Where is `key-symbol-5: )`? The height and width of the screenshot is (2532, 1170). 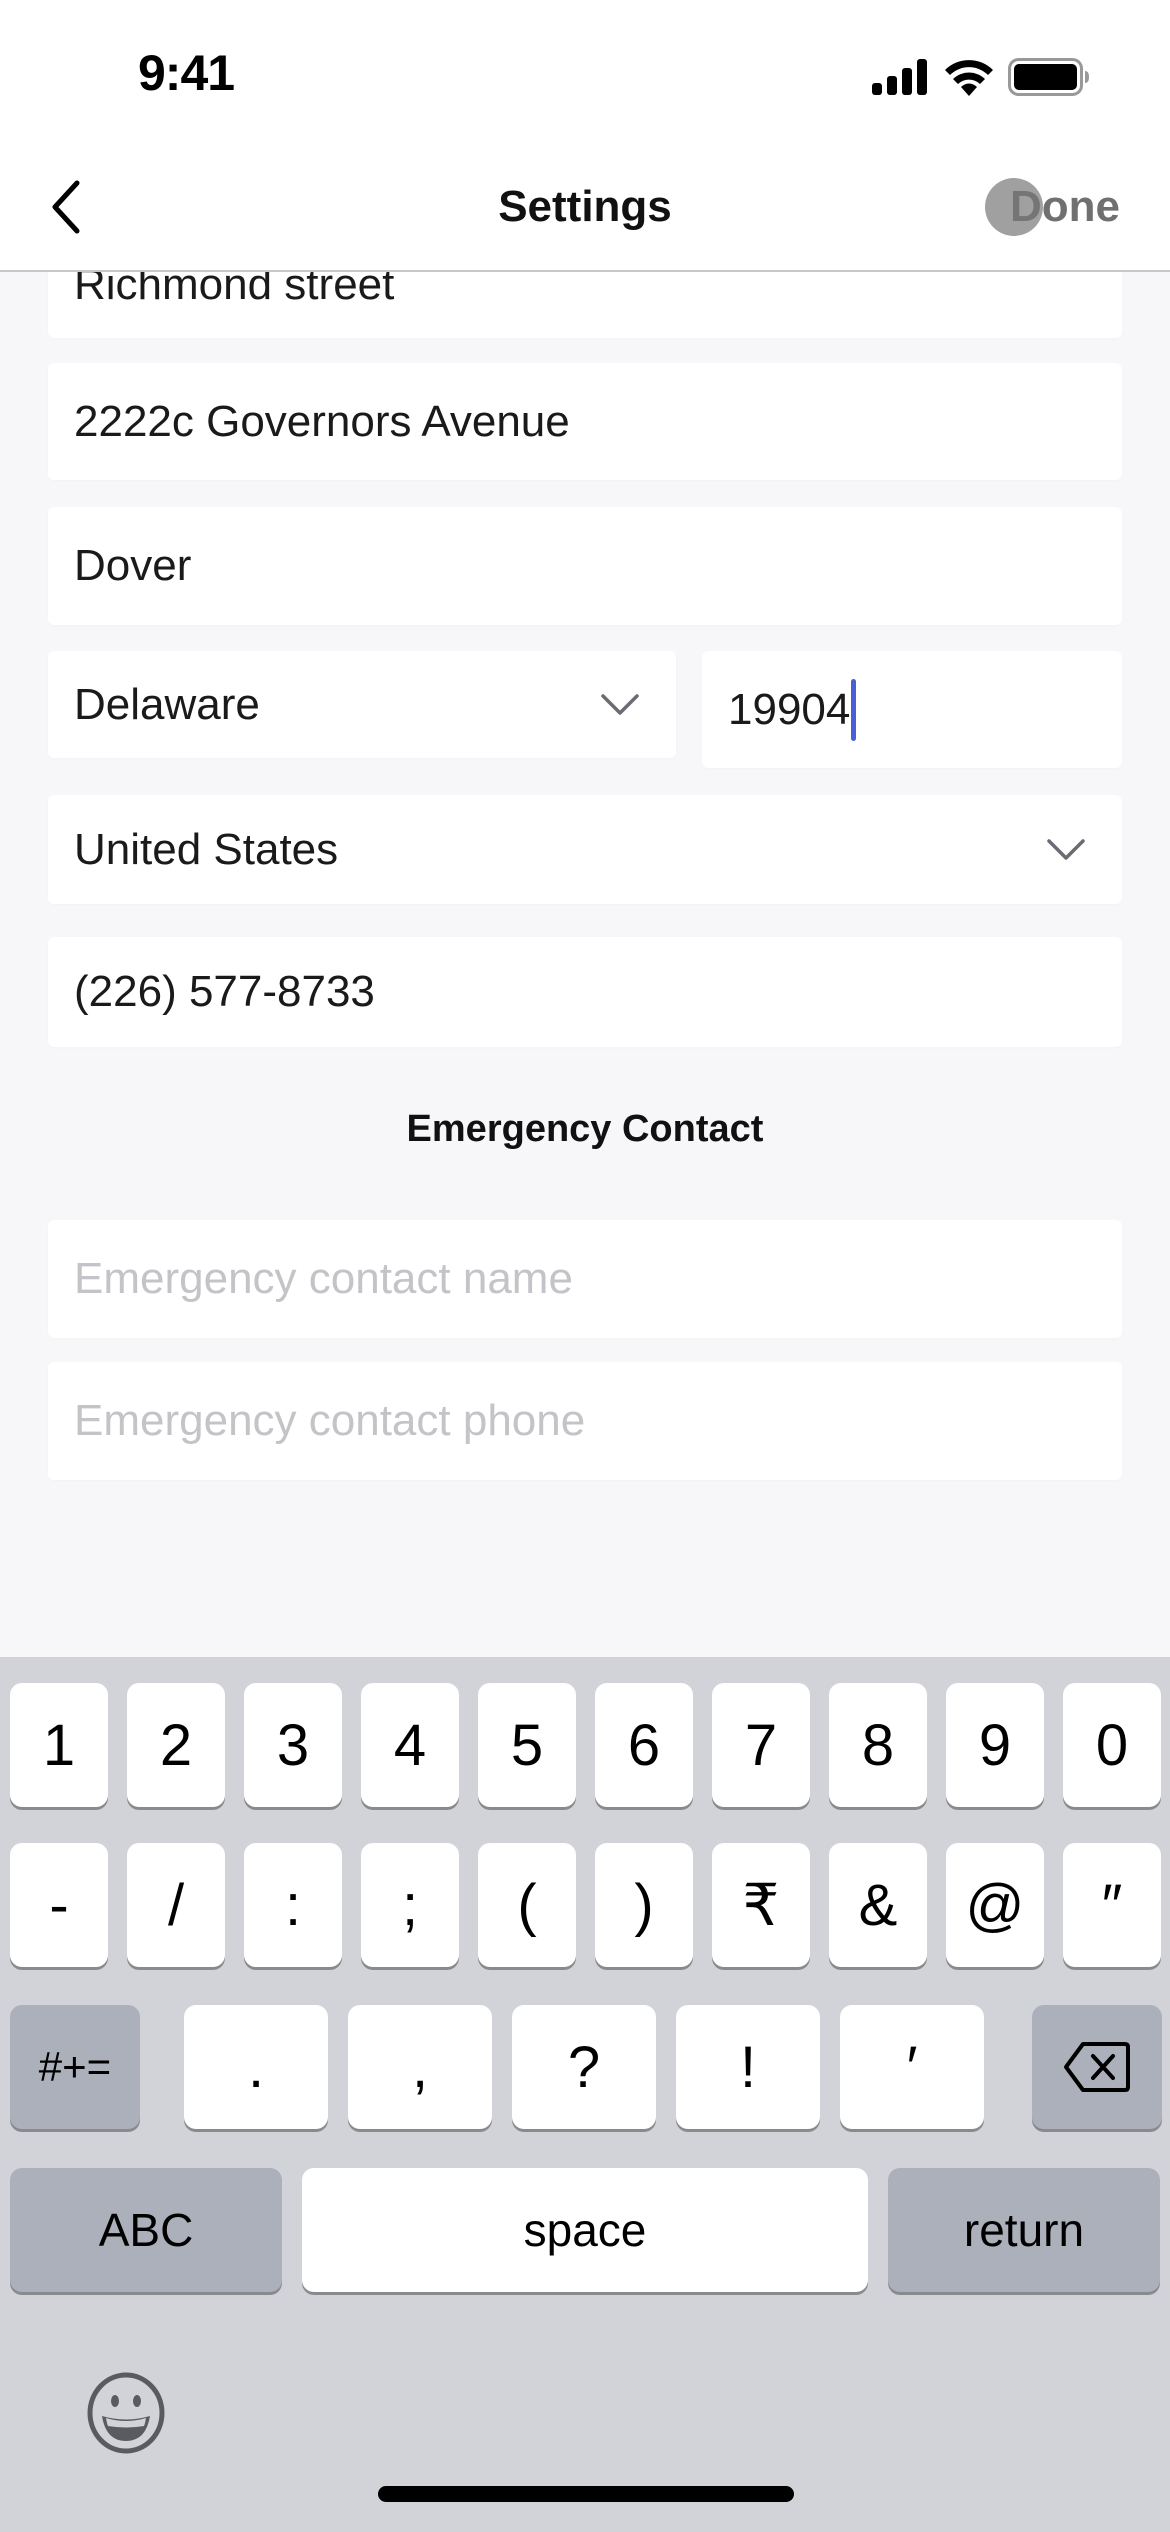 key-symbol-5: ) is located at coordinates (644, 1905).